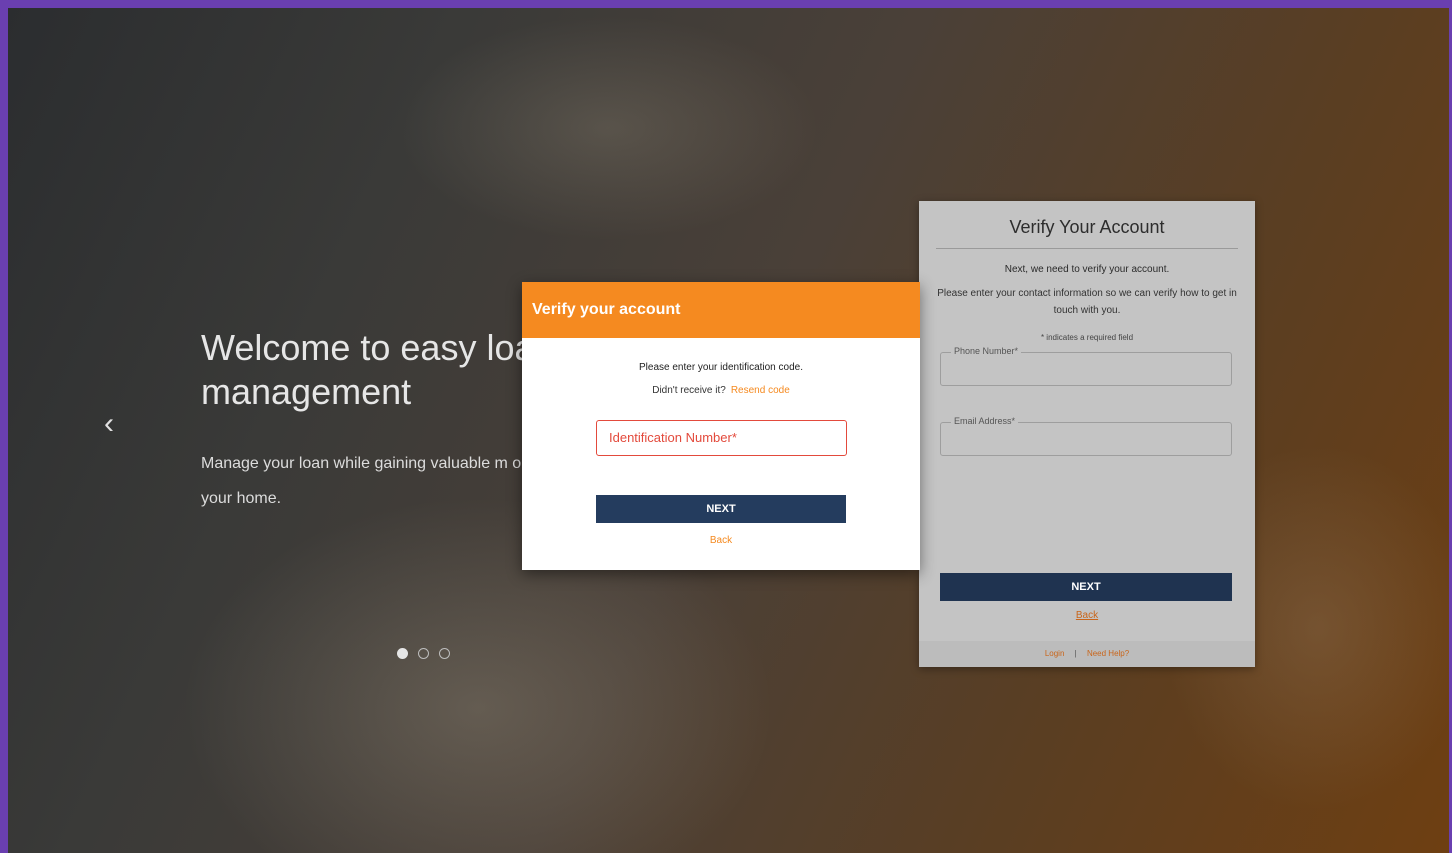  Describe the element at coordinates (4, 426) in the screenshot. I see `window-border-left` at that location.